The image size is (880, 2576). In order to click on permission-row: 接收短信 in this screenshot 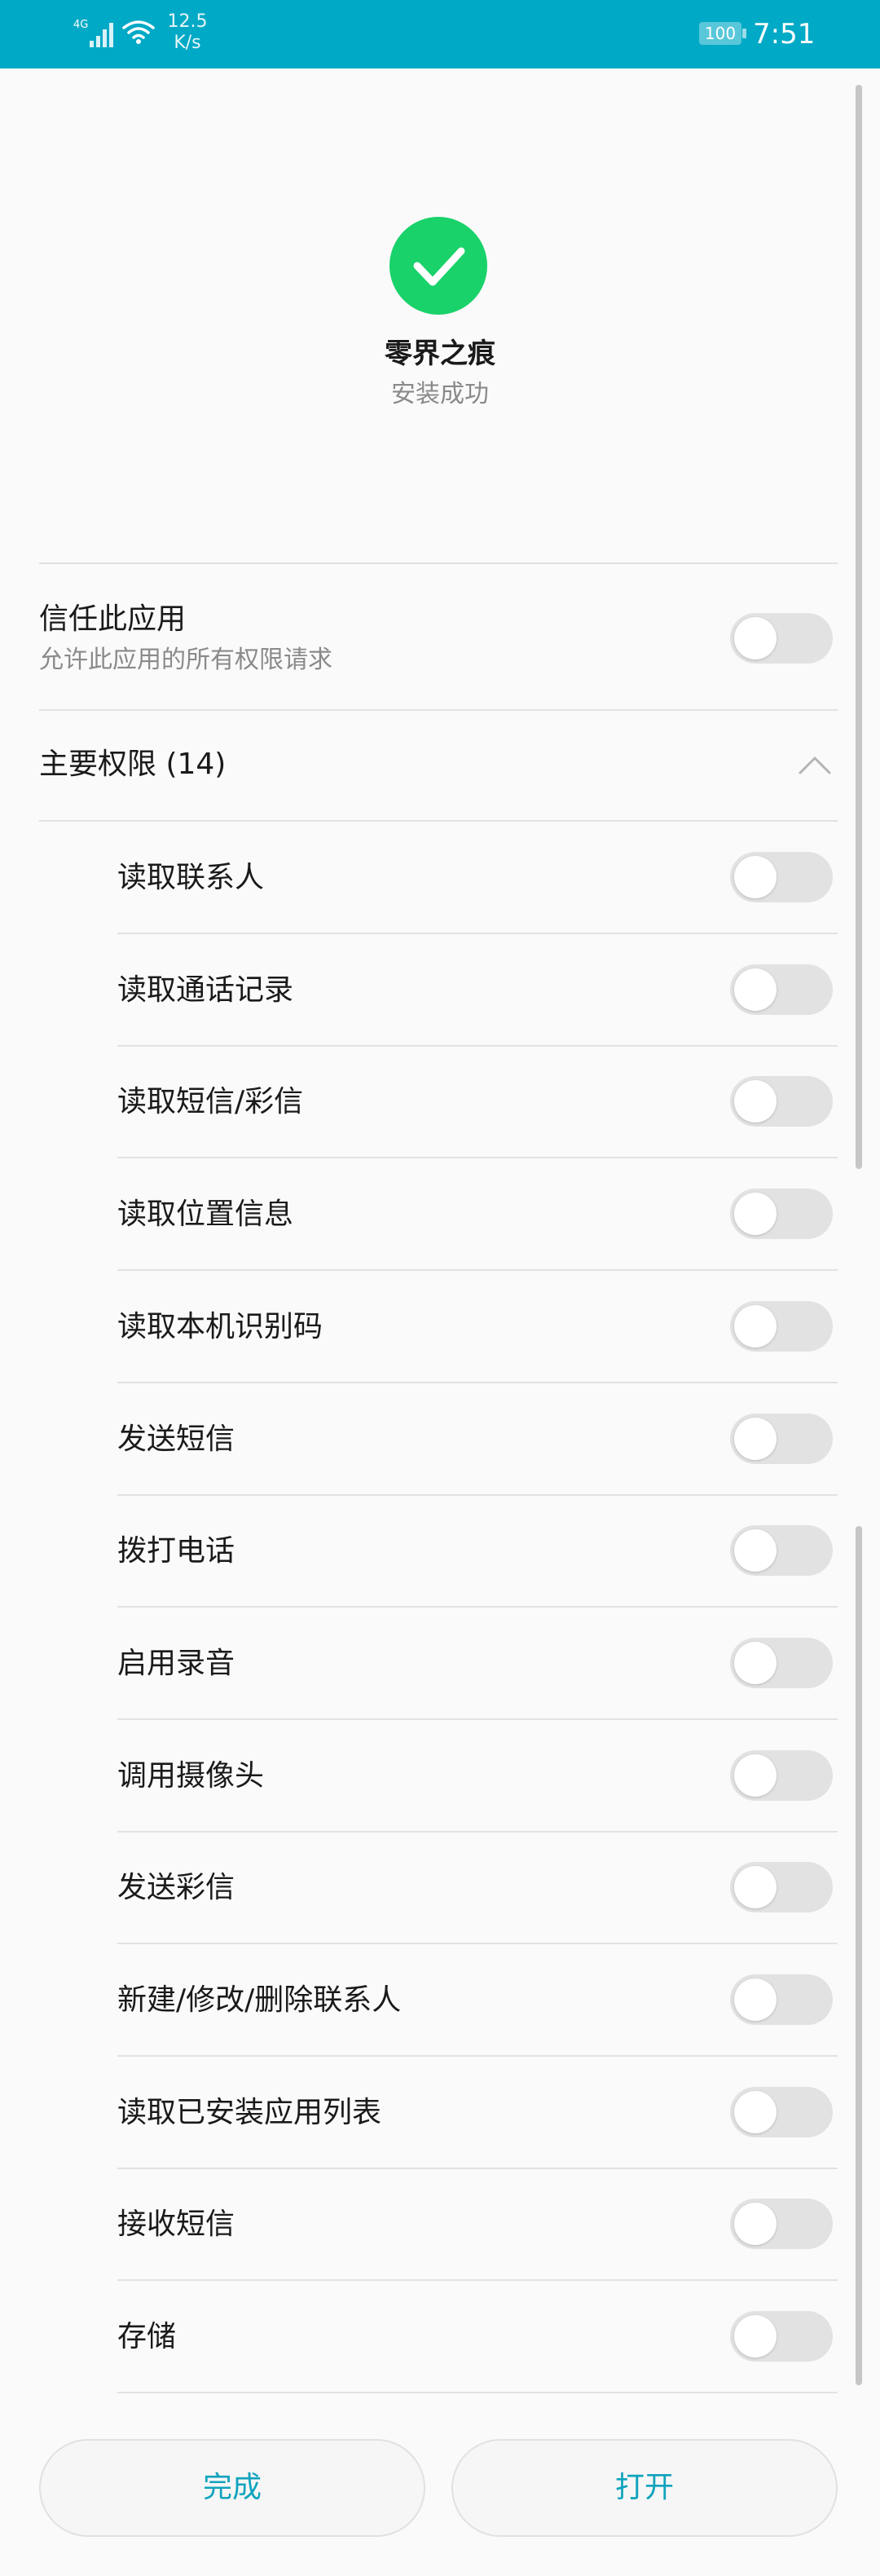, I will do `click(423, 2225)`.